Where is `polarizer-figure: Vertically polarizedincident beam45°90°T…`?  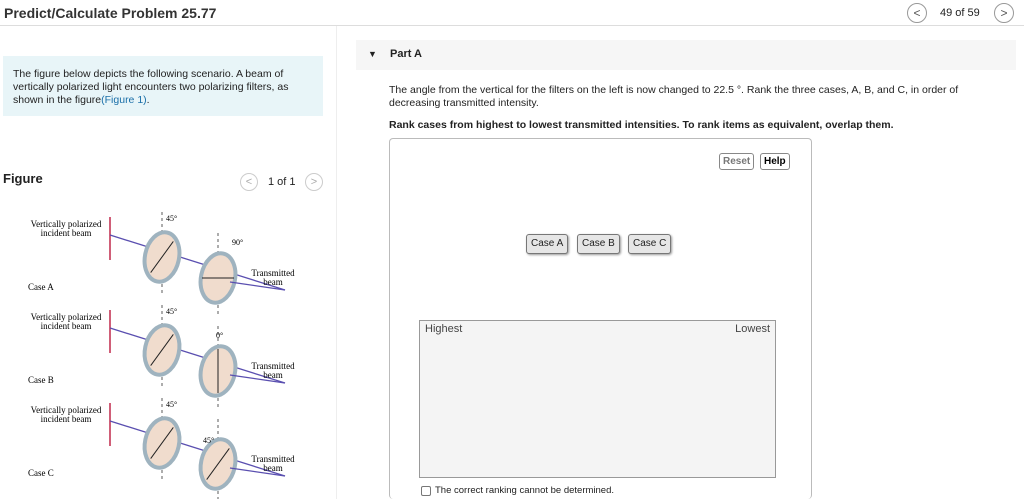 polarizer-figure: Vertically polarizedincident beam45°90°T… is located at coordinates (161, 355).